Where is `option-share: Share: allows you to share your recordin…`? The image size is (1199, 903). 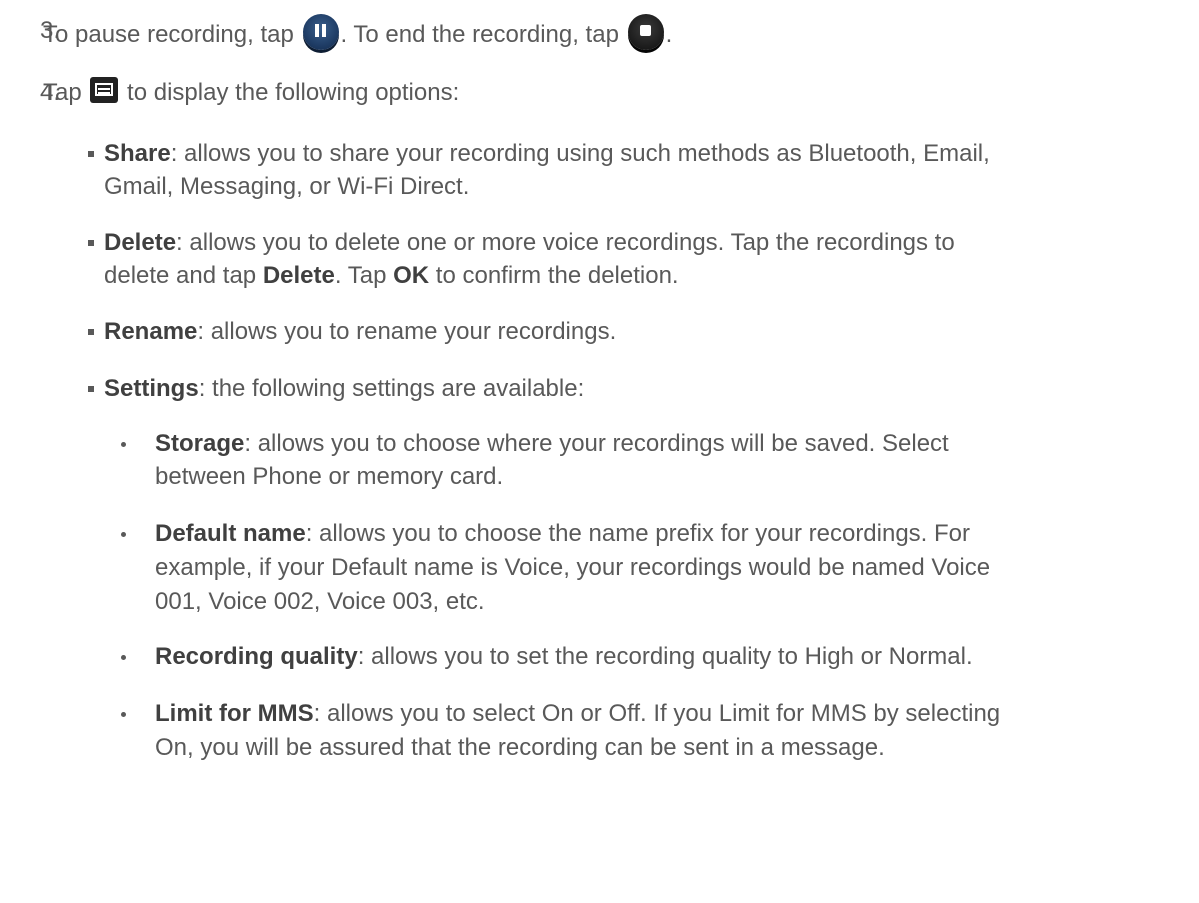
option-share: Share: allows you to share your recordin… is located at coordinates (547, 153).